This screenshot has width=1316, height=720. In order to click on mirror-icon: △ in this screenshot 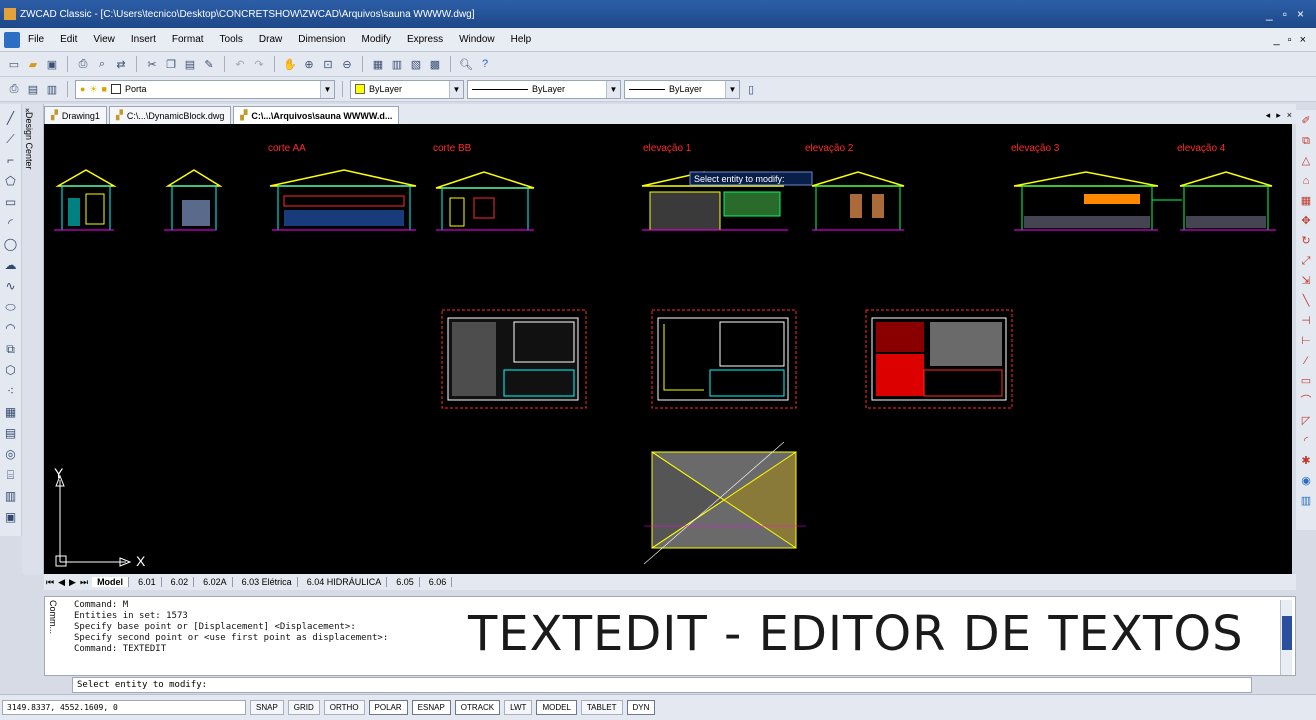, I will do `click(1306, 161)`.